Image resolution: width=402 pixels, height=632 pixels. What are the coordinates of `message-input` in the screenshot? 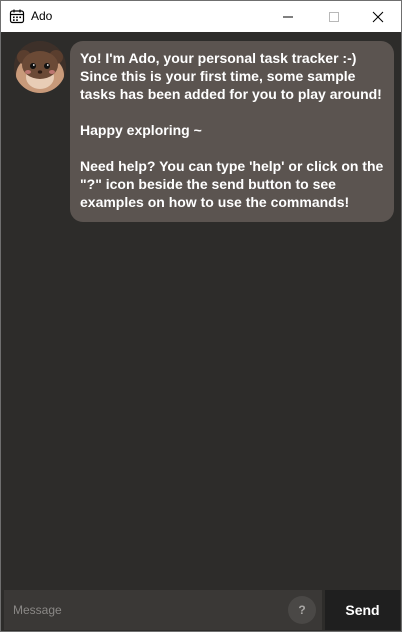 It's located at (163, 610).